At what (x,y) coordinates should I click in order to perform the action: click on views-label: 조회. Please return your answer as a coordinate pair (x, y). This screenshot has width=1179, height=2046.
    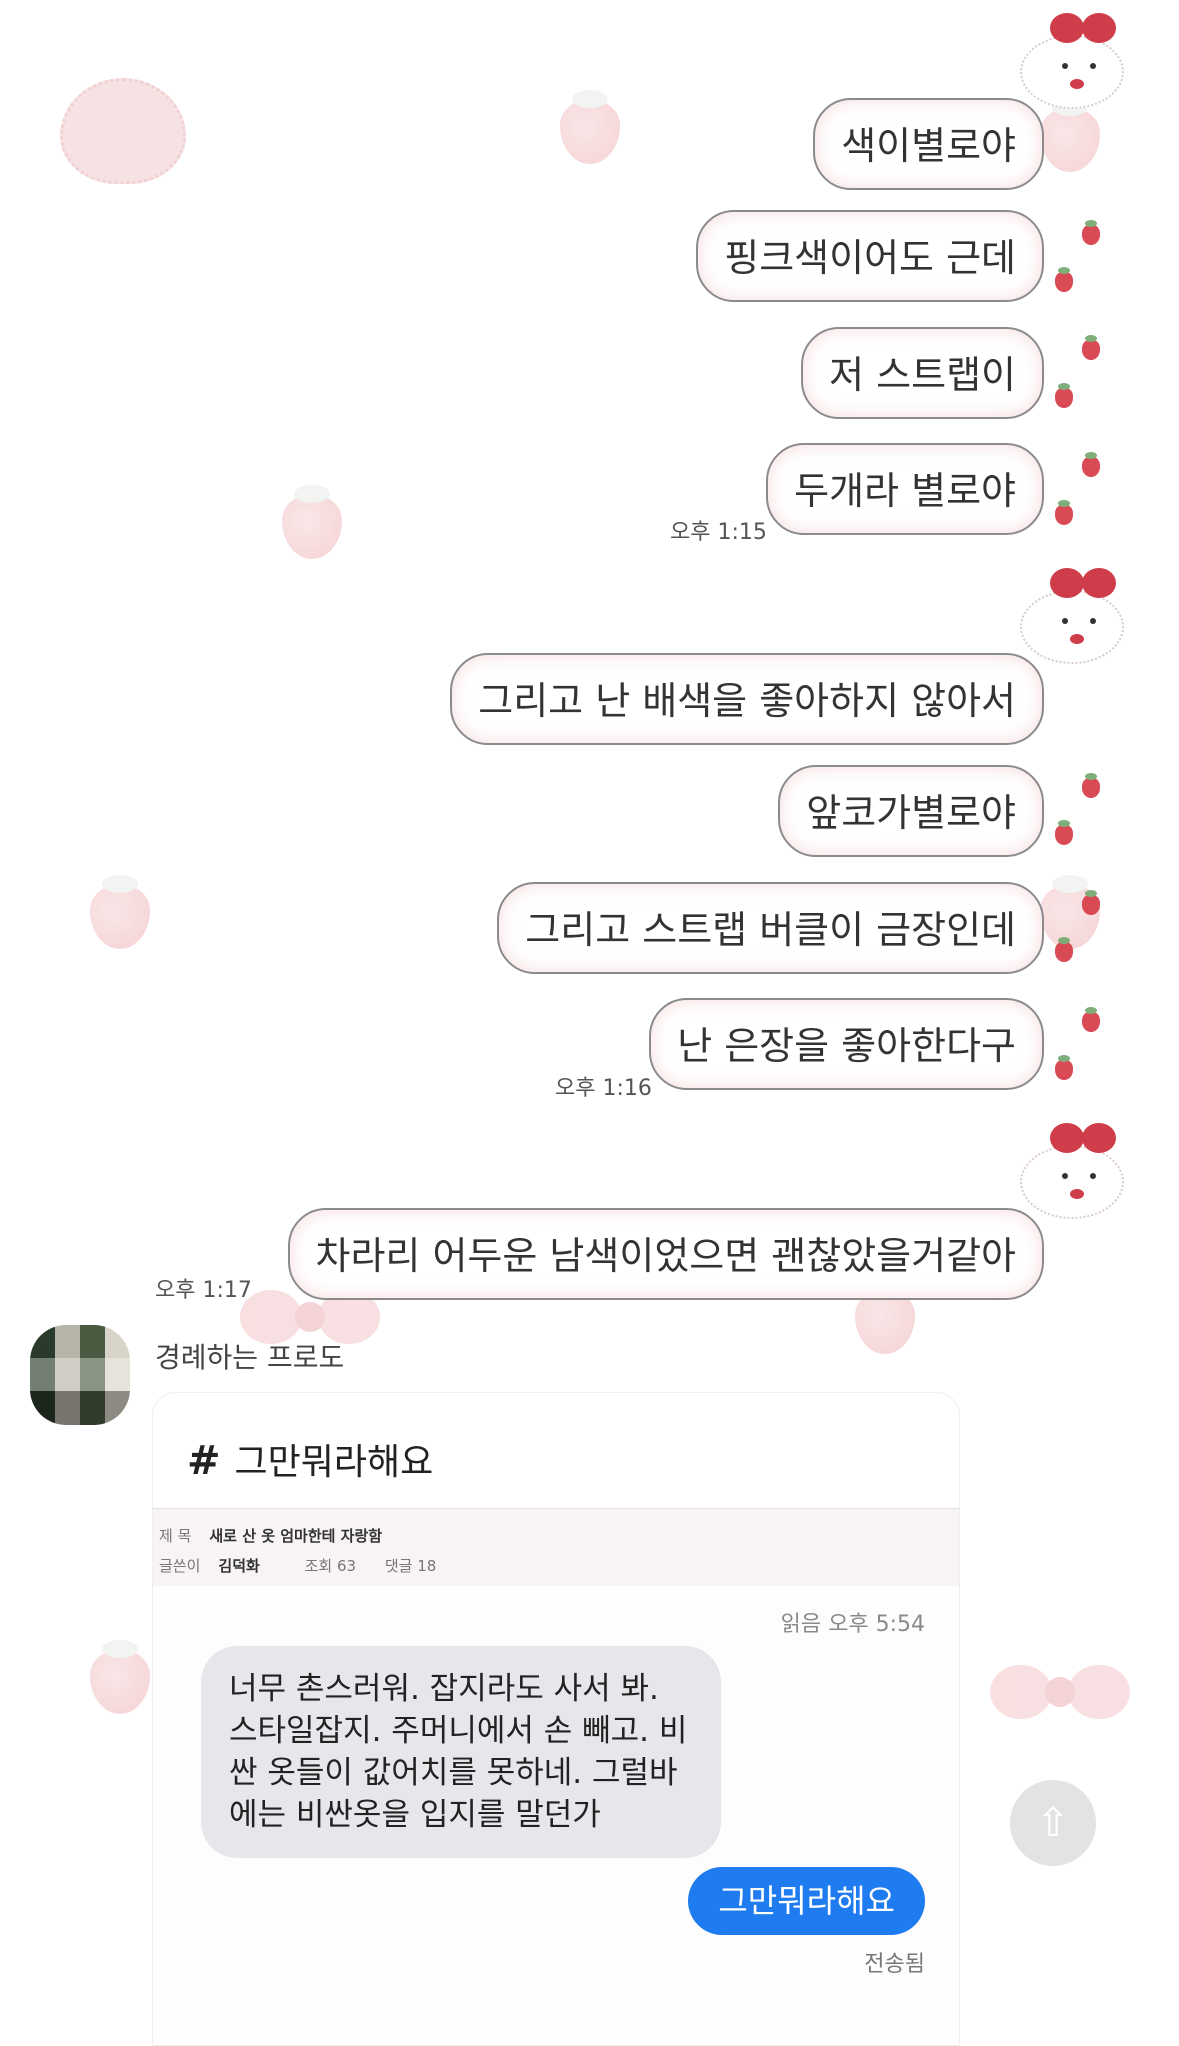
    Looking at the image, I should click on (318, 1566).